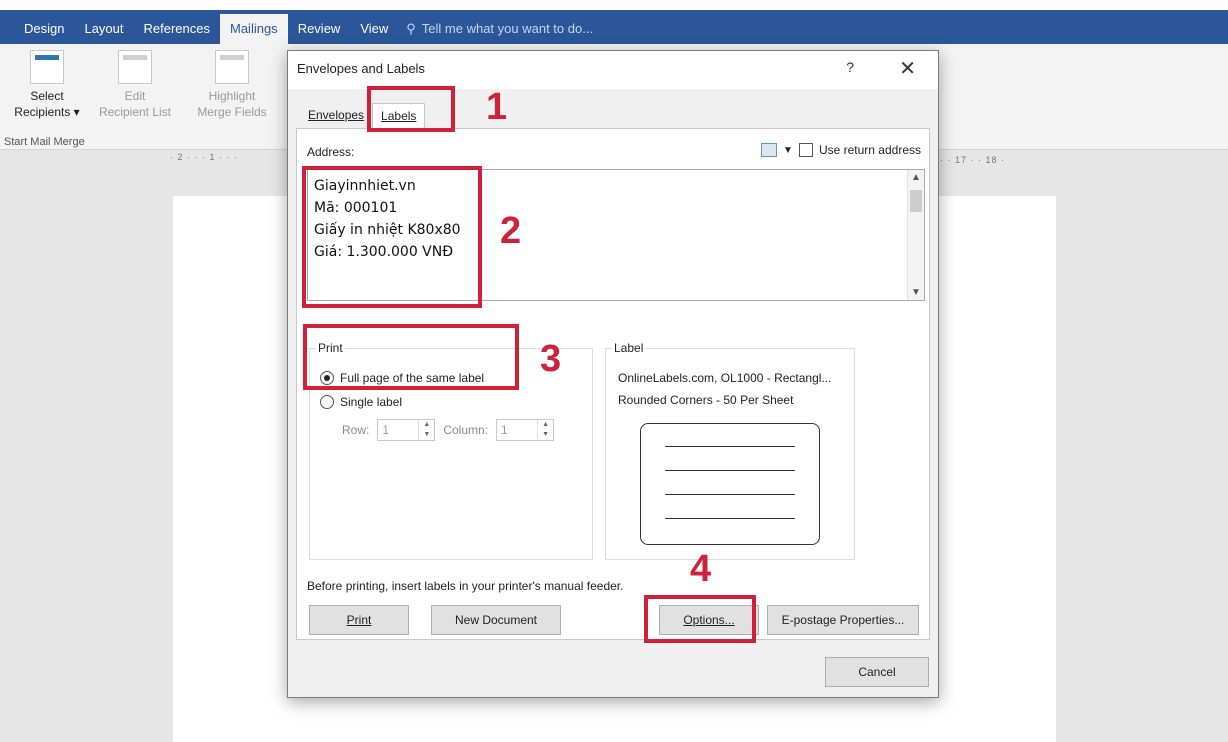  What do you see at coordinates (411, 28) in the screenshot?
I see `lightbulb-icon: ⚲` at bounding box center [411, 28].